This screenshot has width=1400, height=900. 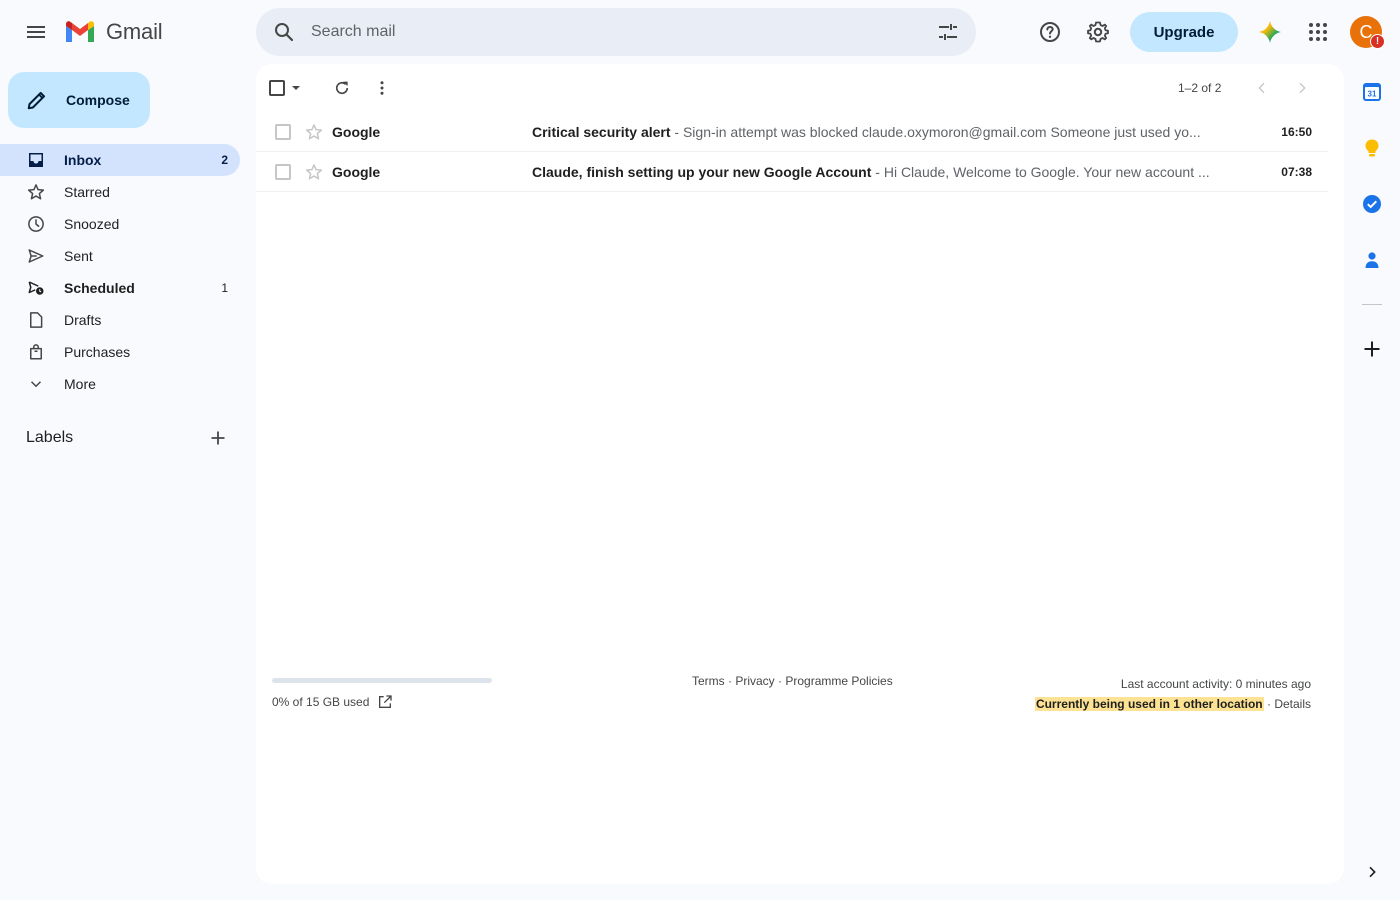 I want to click on settings-button, so click(x=1098, y=32).